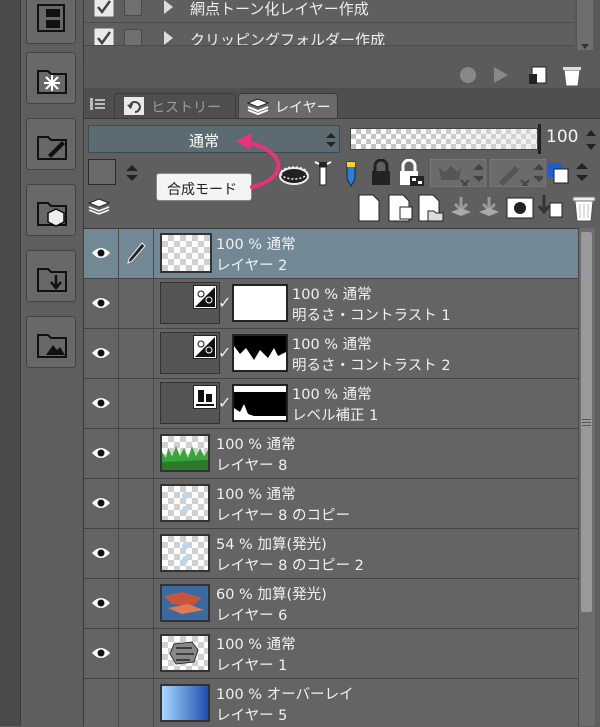 Image resolution: width=600 pixels, height=727 pixels. I want to click on lock-icon, so click(381, 173).